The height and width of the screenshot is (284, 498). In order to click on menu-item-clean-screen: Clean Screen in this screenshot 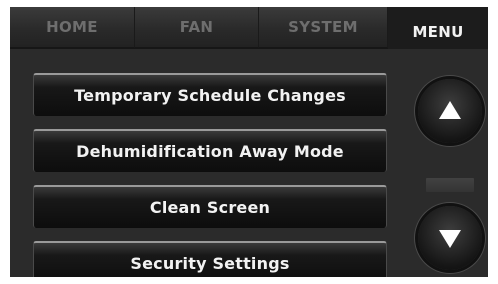, I will do `click(210, 206)`.